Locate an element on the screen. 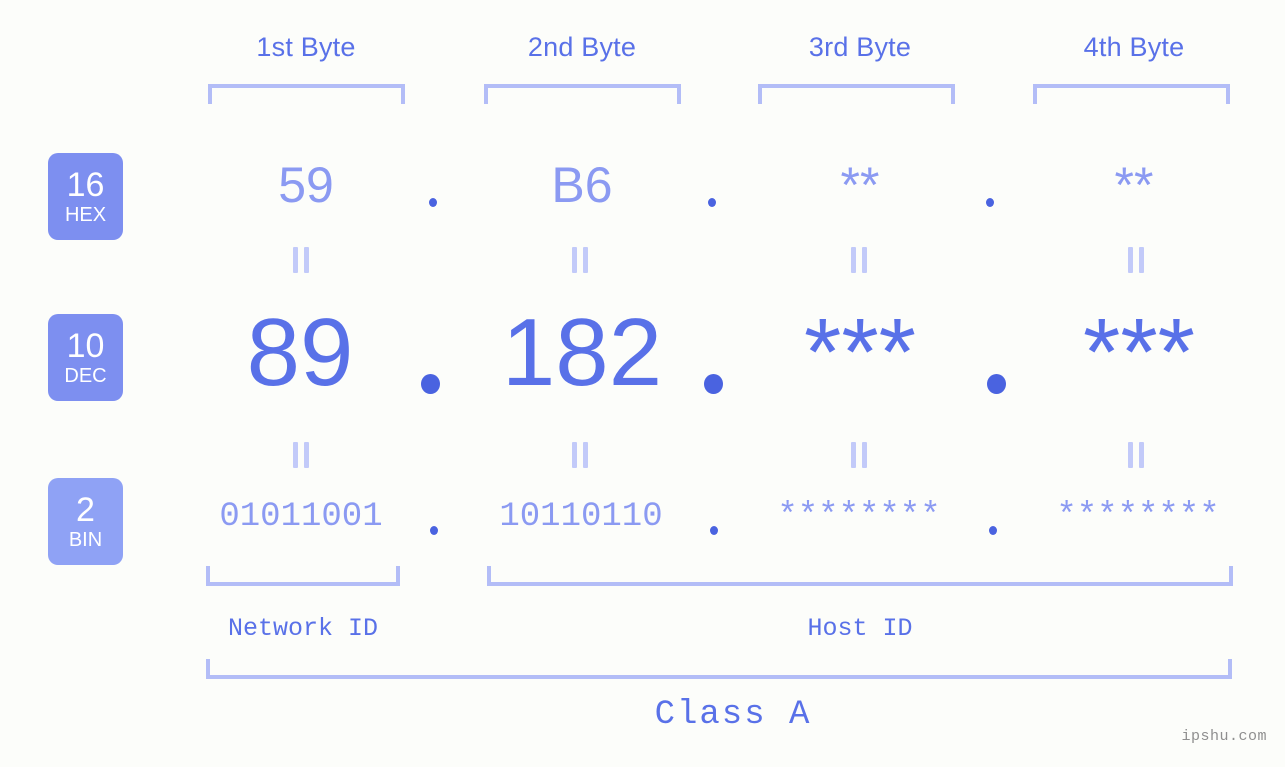 The width and height of the screenshot is (1285, 767). host-id-bracket is located at coordinates (860, 576).